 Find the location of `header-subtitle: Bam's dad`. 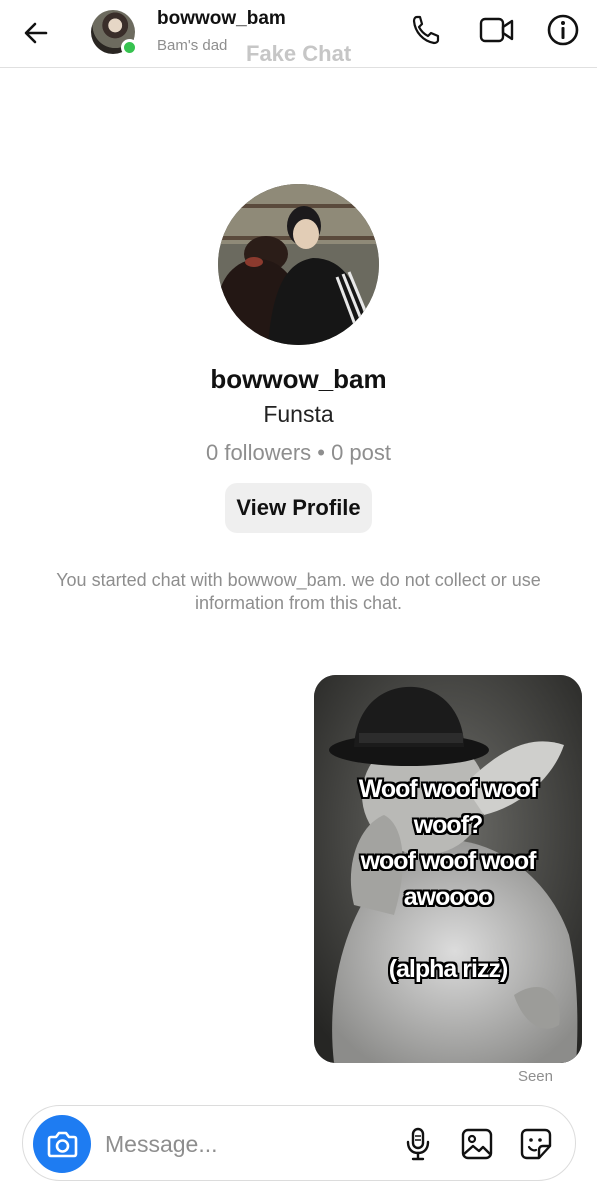

header-subtitle: Bam's dad is located at coordinates (192, 45).